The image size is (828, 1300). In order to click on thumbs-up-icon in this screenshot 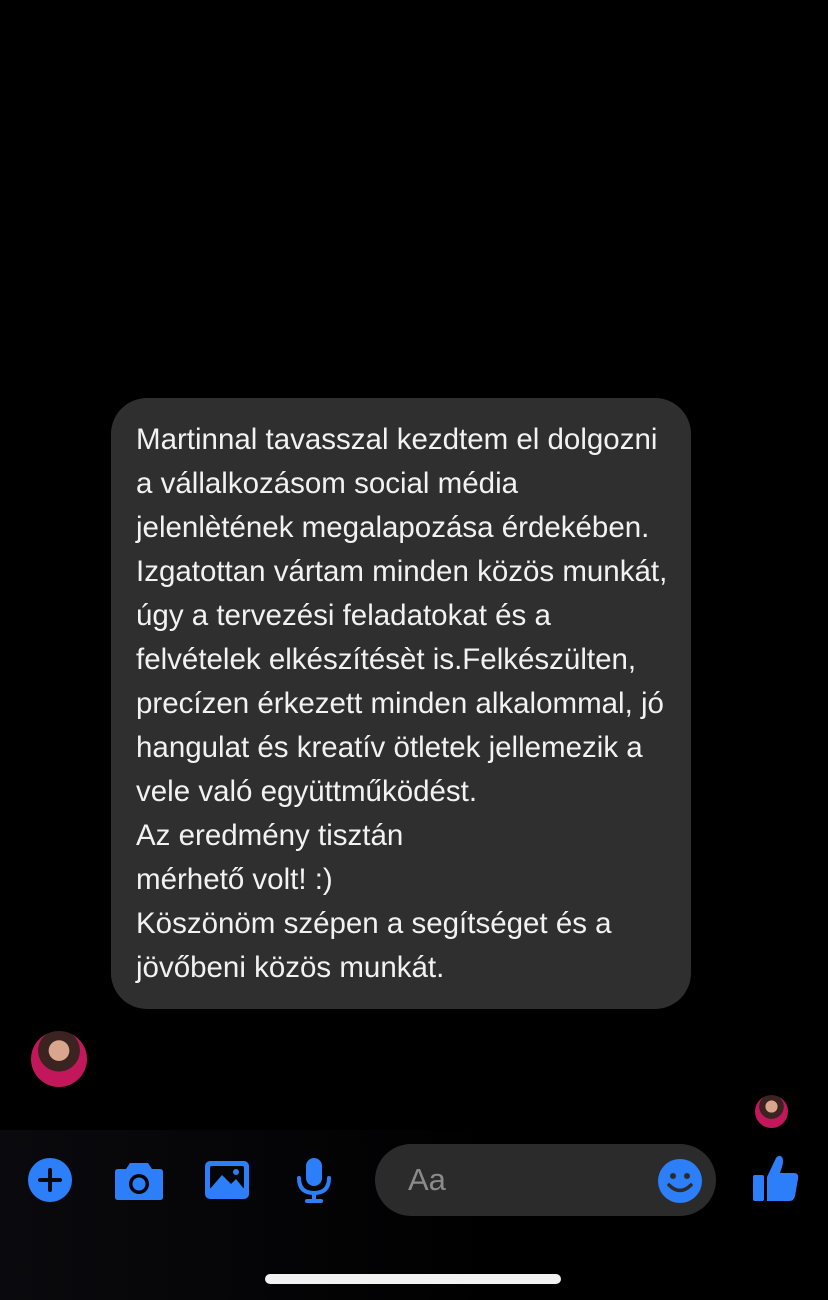, I will do `click(776, 1178)`.